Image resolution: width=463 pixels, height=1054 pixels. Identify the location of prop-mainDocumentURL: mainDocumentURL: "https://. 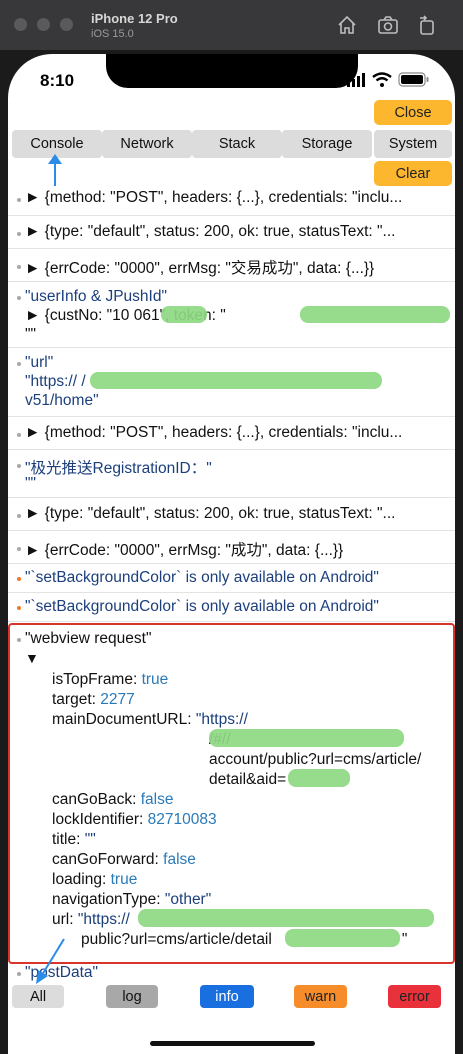
(150, 719).